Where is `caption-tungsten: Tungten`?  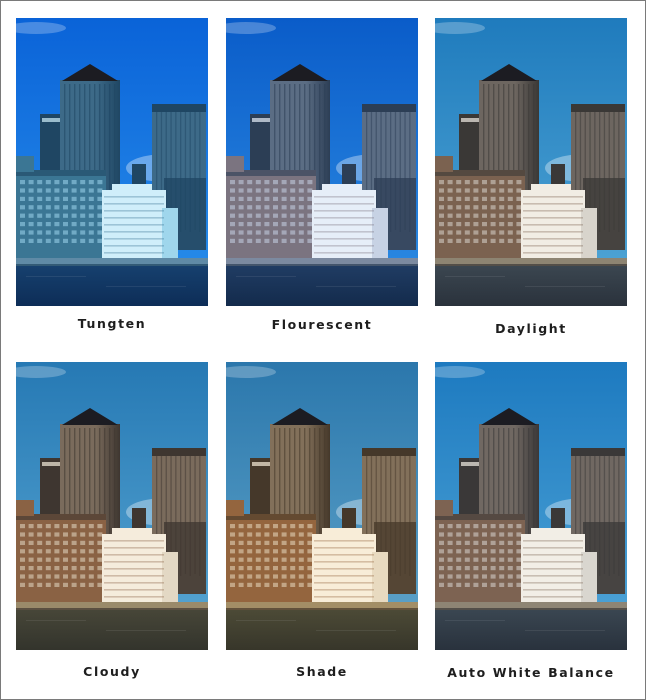
caption-tungsten: Tungten is located at coordinates (112, 323).